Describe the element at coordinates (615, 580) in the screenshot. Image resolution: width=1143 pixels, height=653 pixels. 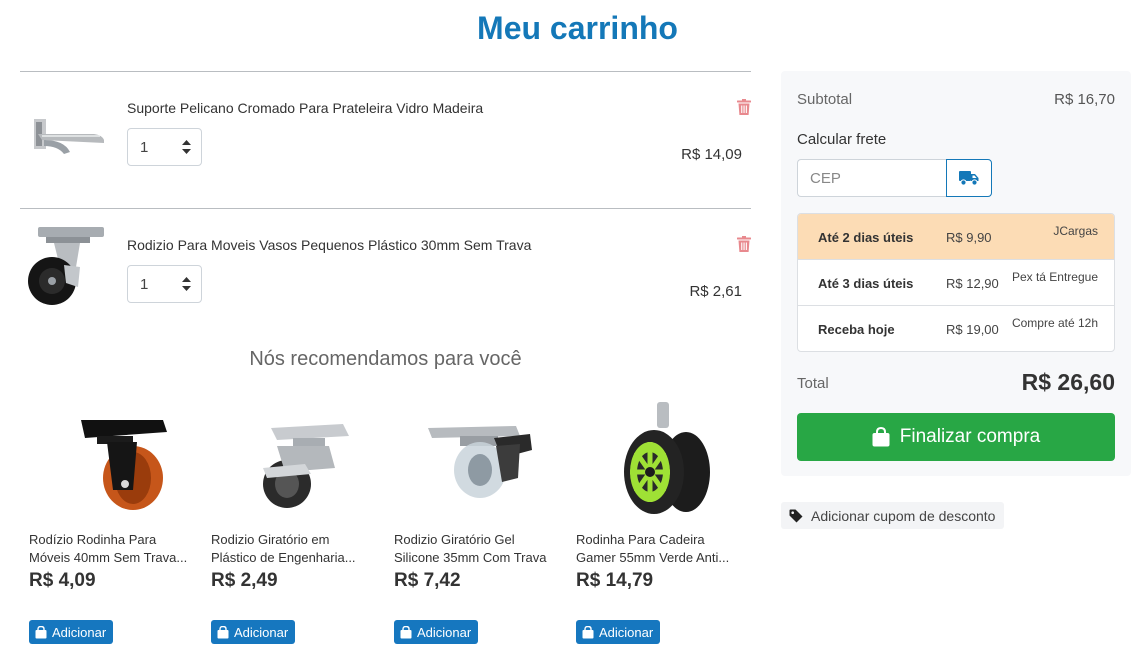
I see `product-price: R$ 14,79` at that location.